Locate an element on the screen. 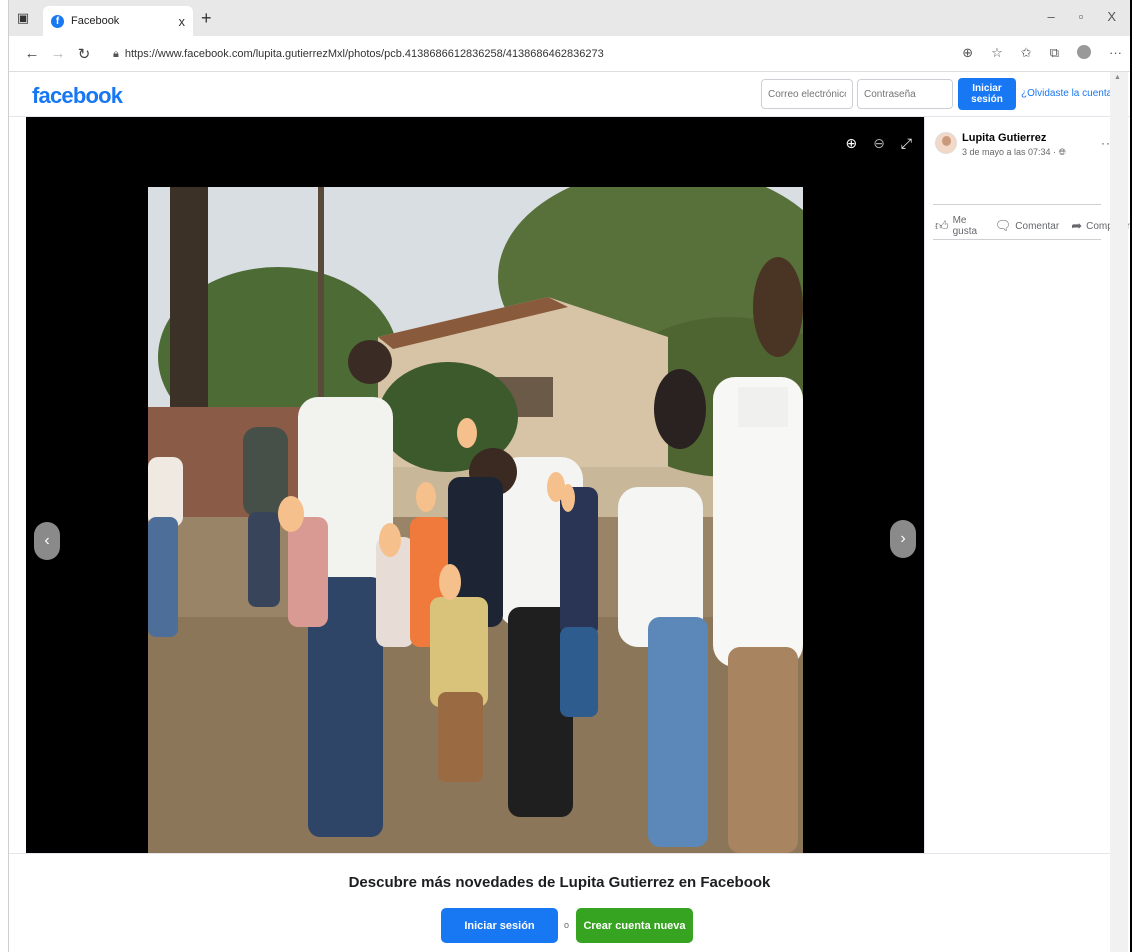 This screenshot has height=952, width=1136. read-aloud-icon: ☆ is located at coordinates (997, 53).